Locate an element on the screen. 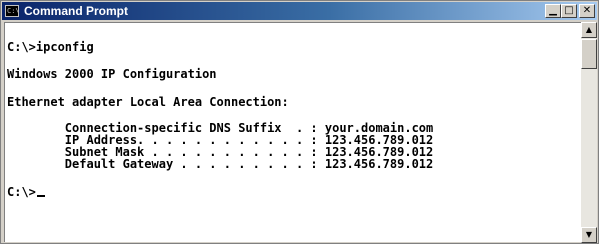 This screenshot has height=246, width=601. window-controls: ▁ □ ✕ is located at coordinates (570, 11).